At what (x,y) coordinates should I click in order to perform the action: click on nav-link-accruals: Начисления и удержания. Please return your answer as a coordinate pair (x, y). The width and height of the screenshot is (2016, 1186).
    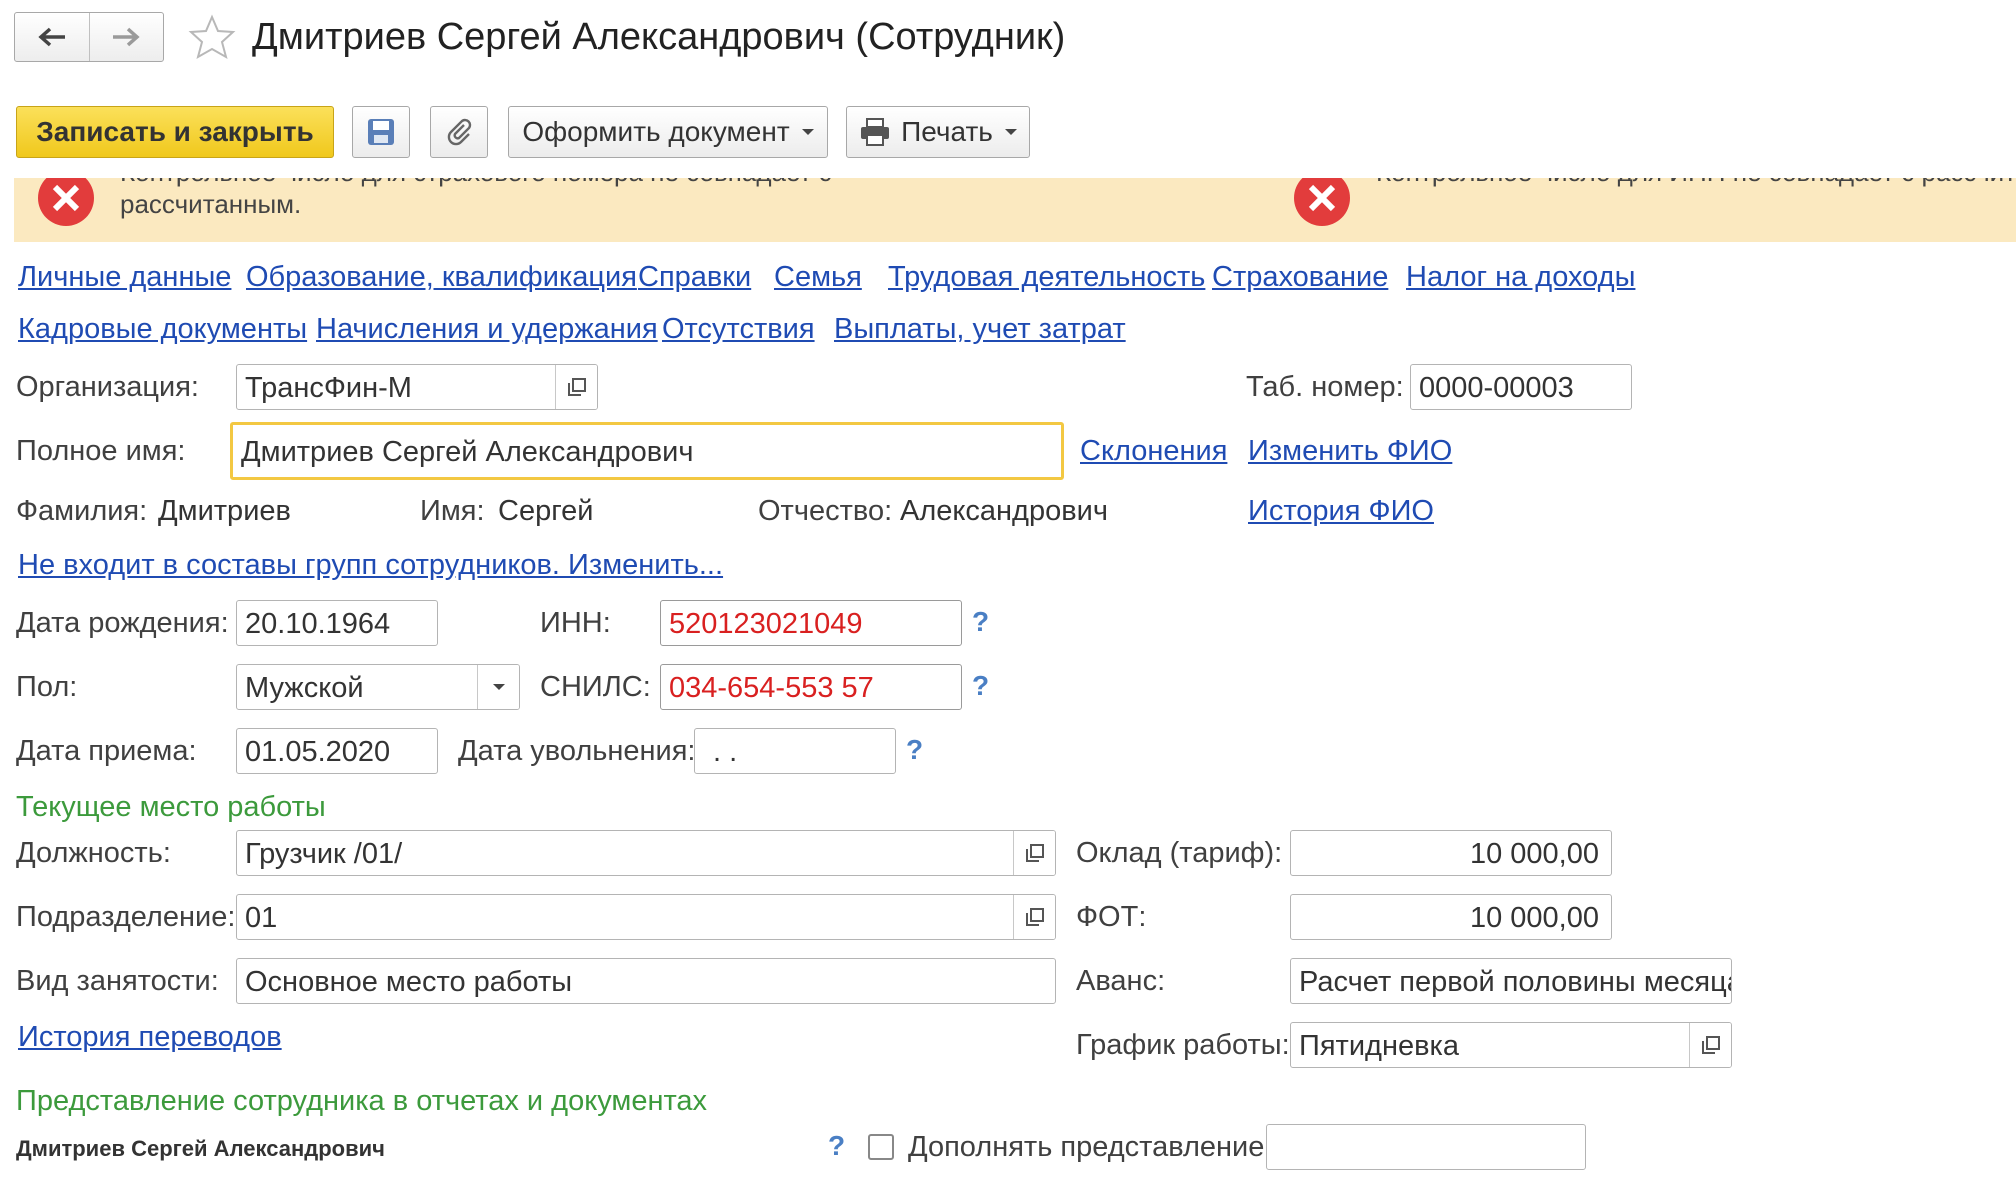
    Looking at the image, I should click on (487, 329).